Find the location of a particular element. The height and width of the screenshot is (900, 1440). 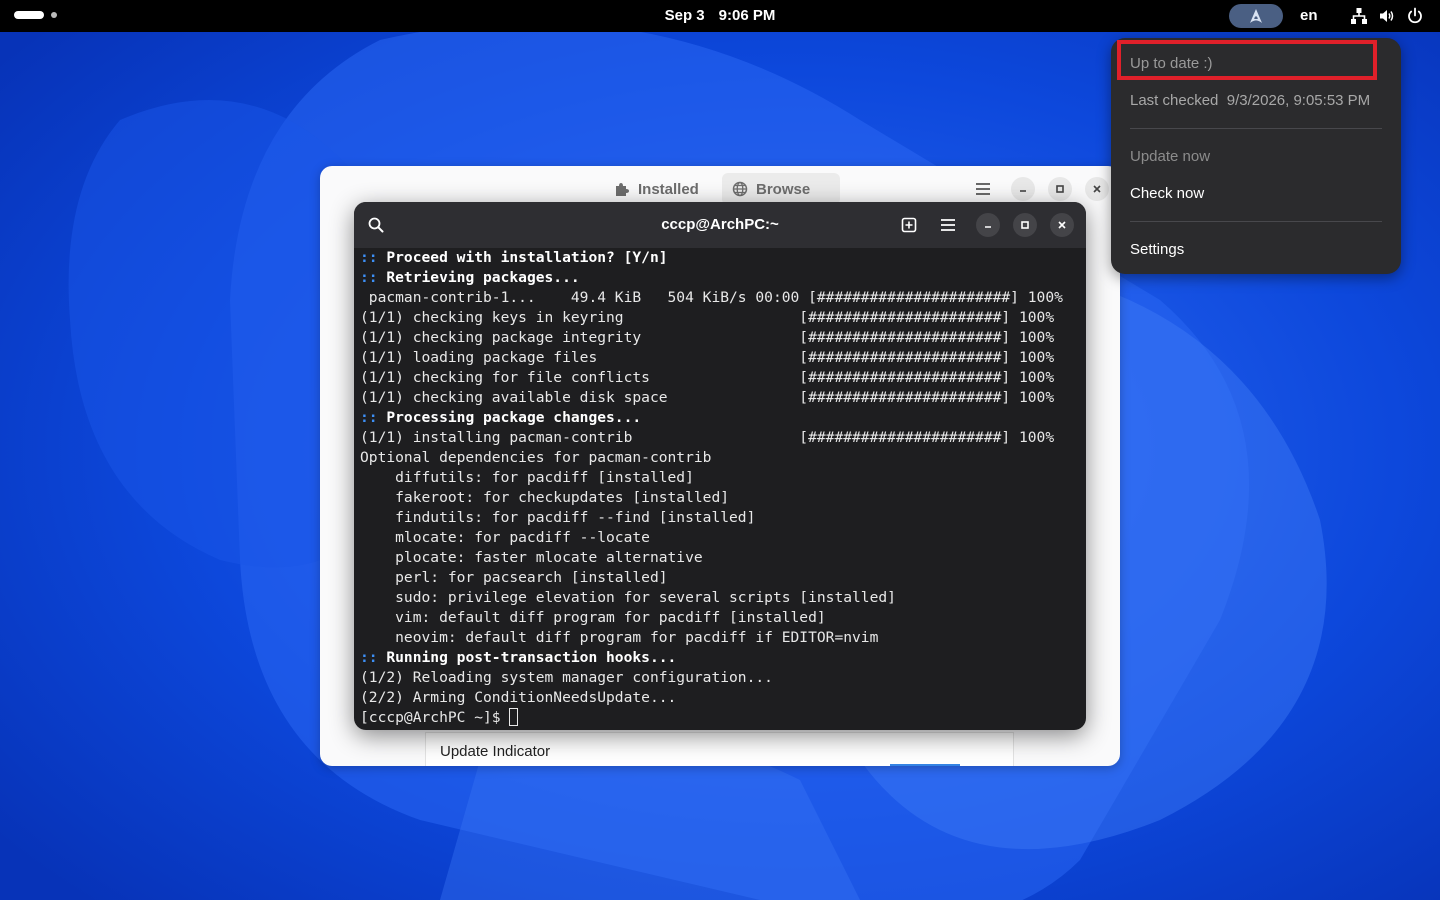

terminal-line: mlocate: for pacdiff --locate is located at coordinates (721, 538).